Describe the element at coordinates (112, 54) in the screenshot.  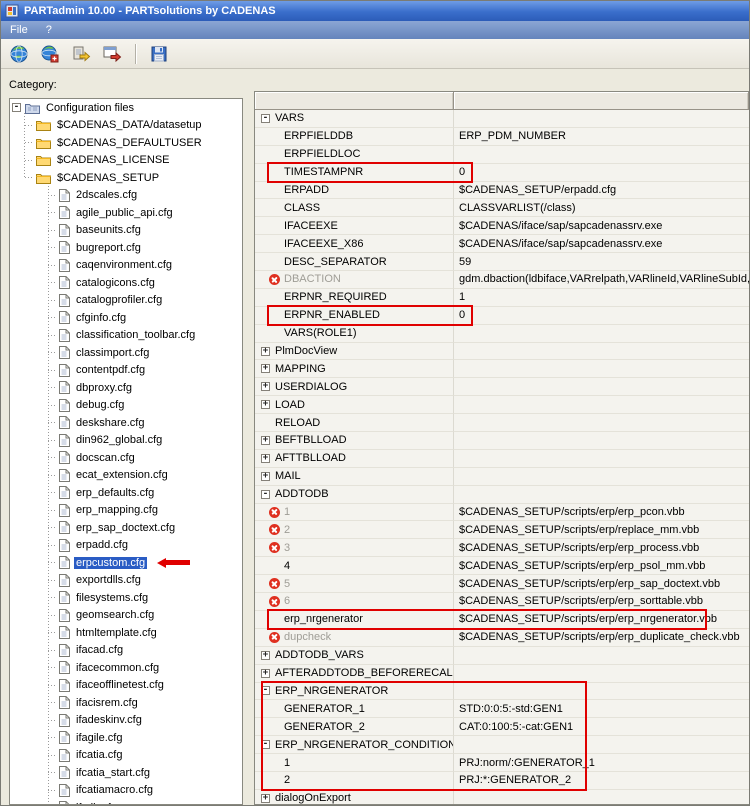
I see `transfer-button` at that location.